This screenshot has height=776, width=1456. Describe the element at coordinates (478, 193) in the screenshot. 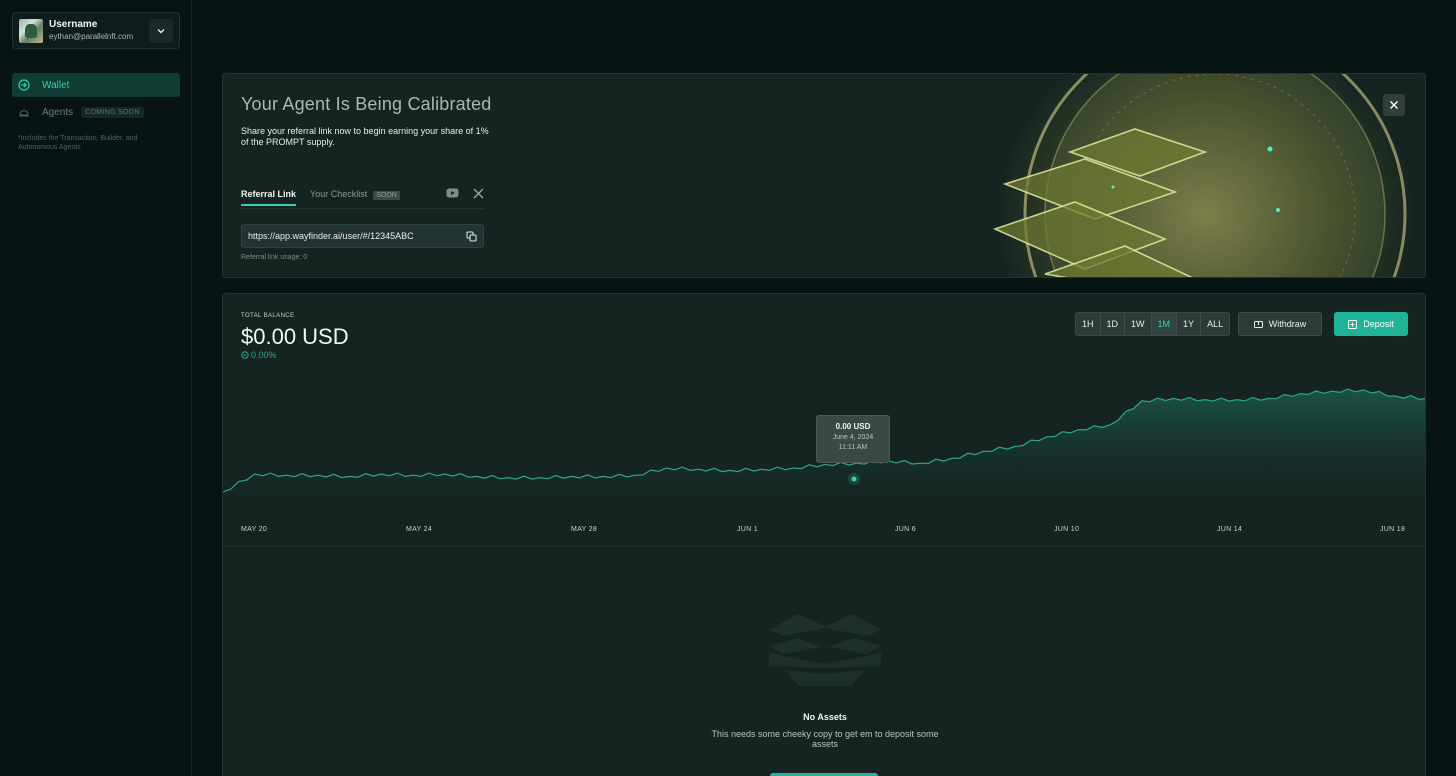

I see `x-twitter-icon` at that location.